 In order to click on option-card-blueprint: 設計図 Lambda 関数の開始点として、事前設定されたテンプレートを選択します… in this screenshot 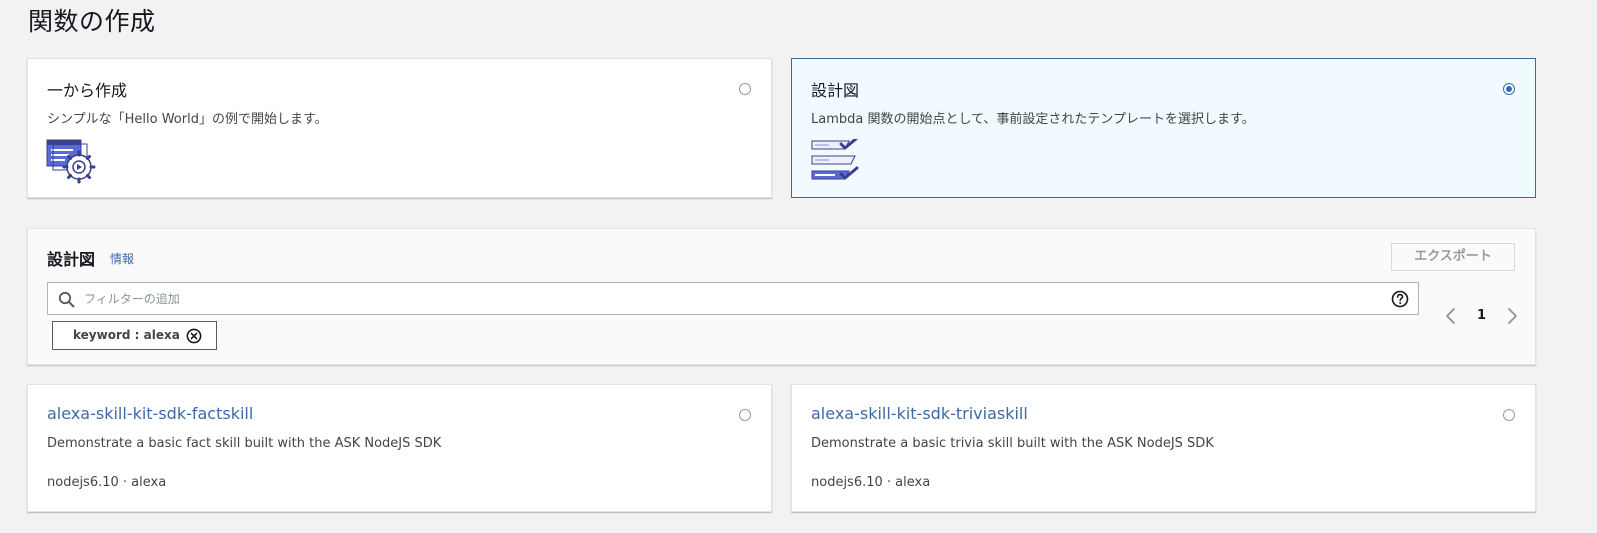, I will do `click(1163, 128)`.